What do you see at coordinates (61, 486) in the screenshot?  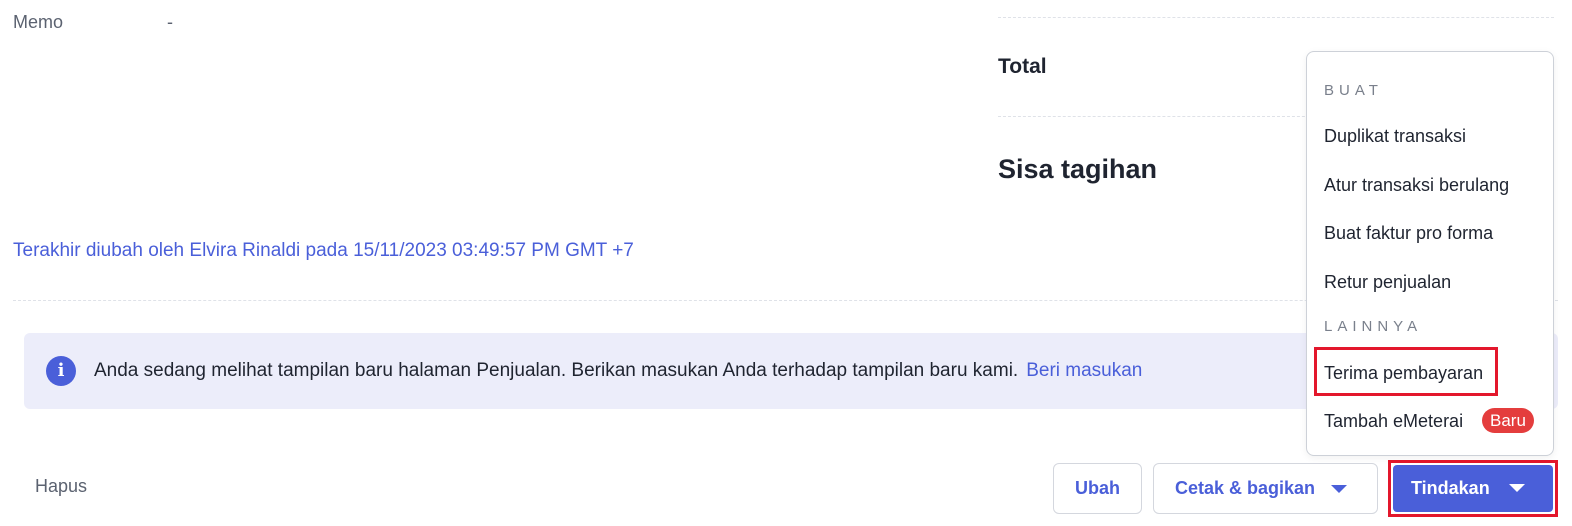 I see `delete-button: Hapus` at bounding box center [61, 486].